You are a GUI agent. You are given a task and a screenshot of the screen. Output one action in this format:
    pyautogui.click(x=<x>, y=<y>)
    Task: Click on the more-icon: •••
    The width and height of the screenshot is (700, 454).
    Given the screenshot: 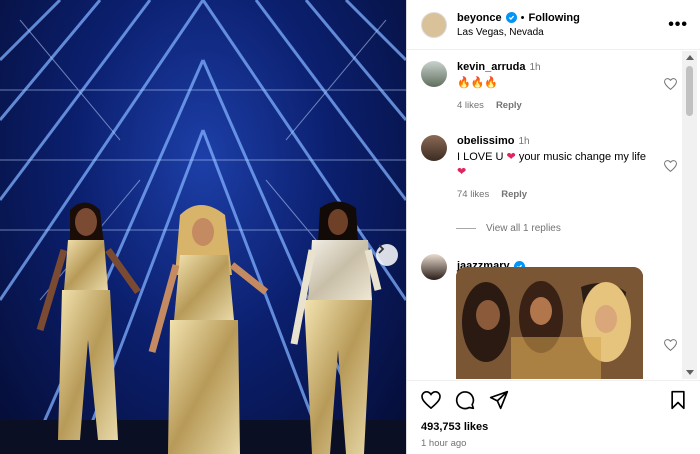 What is the action you would take?
    pyautogui.click(x=678, y=25)
    